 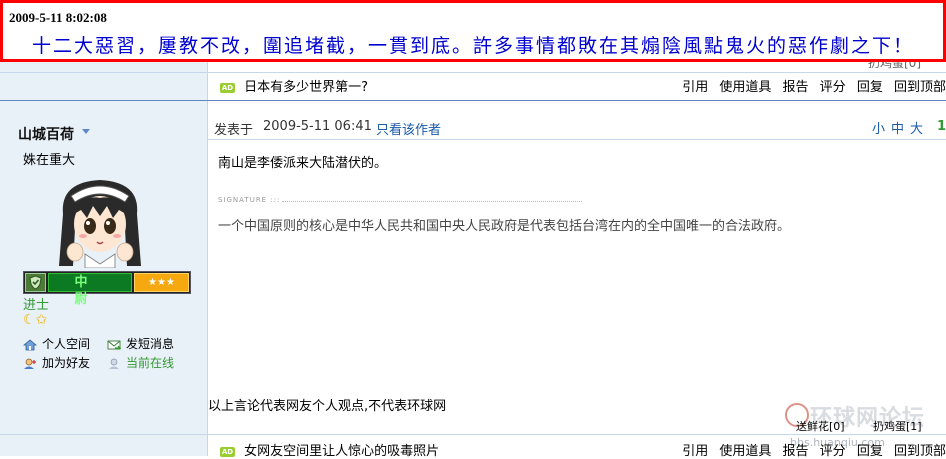 What do you see at coordinates (897, 426) in the screenshot?
I see `throw-egg-button: 扔鸡蛋[1]` at bounding box center [897, 426].